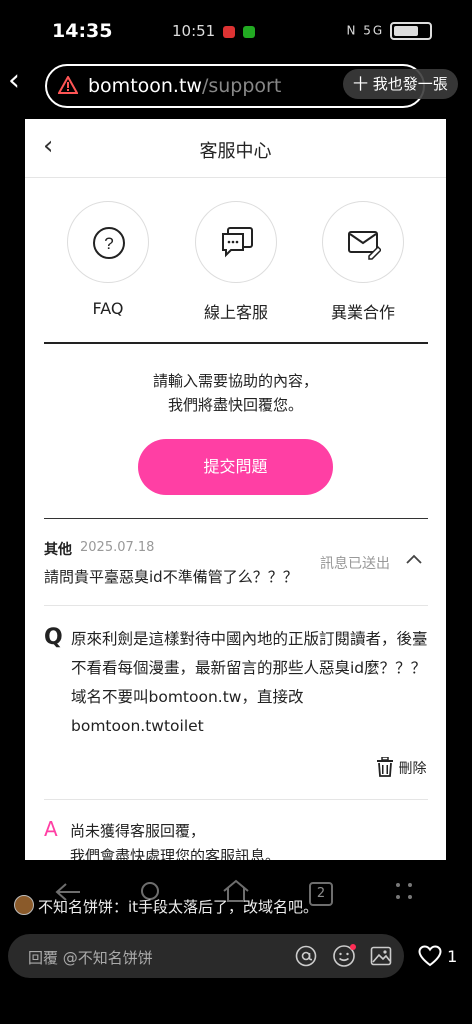 The width and height of the screenshot is (472, 1024). I want to click on heart-icon, so click(430, 956).